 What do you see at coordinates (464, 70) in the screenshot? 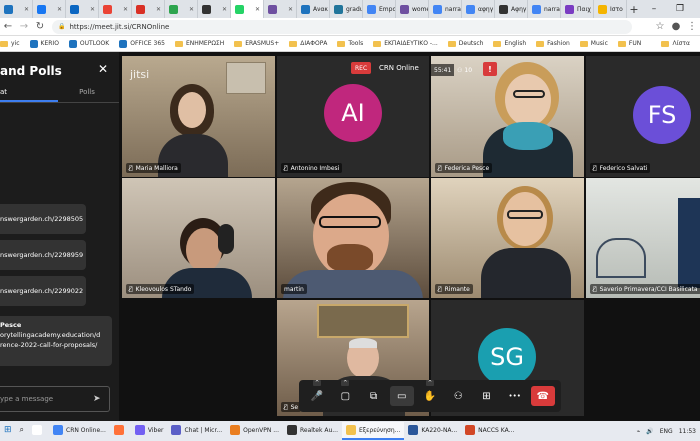
I see `participant-count: ⚇ 10` at bounding box center [464, 70].